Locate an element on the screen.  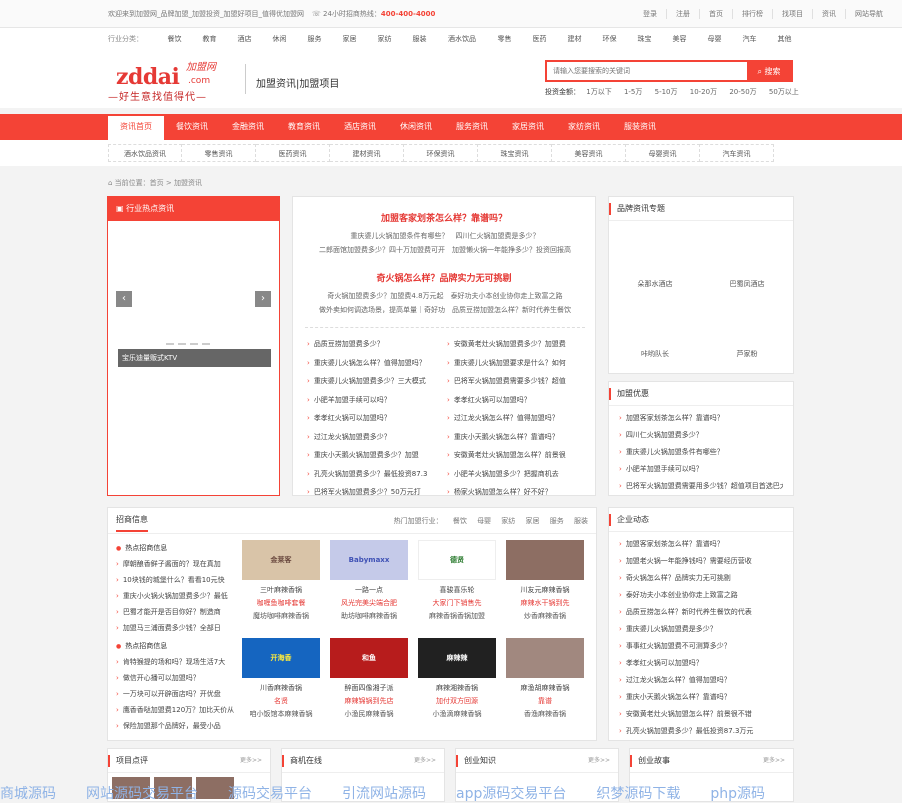
industry-item: 医药 is located at coordinates (539, 39).